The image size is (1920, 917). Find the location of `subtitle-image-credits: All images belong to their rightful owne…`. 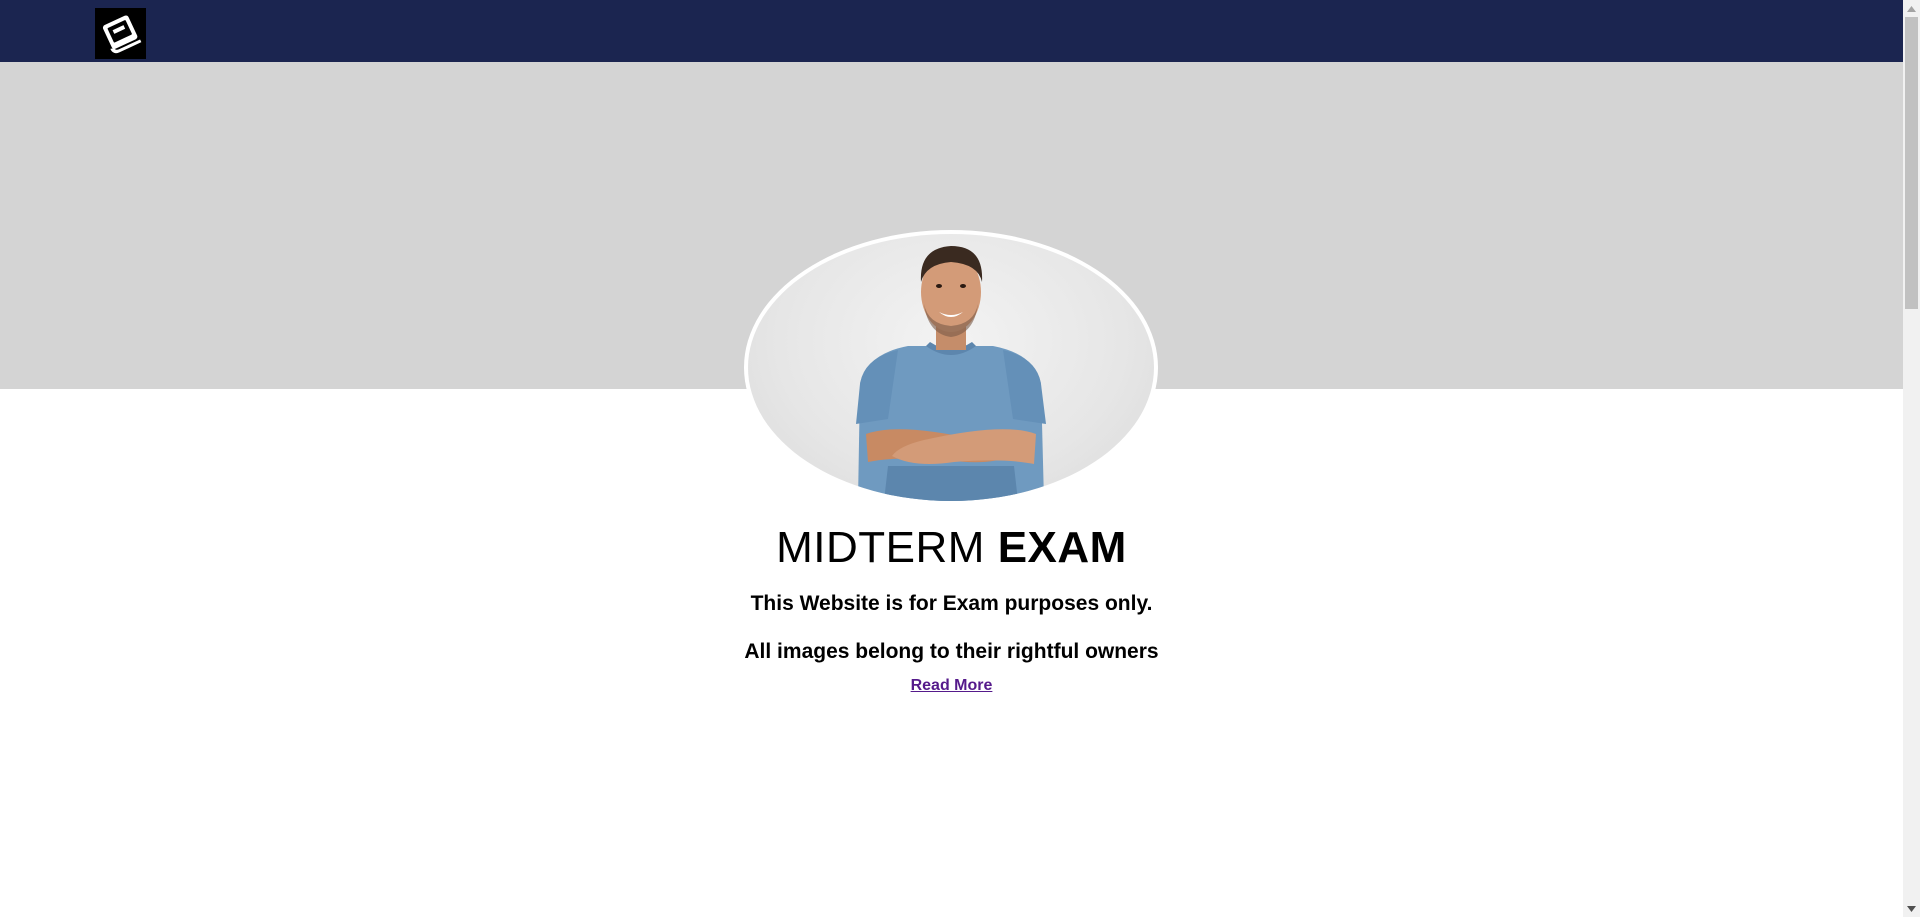

subtitle-image-credits: All images belong to their rightful owne… is located at coordinates (951, 651).